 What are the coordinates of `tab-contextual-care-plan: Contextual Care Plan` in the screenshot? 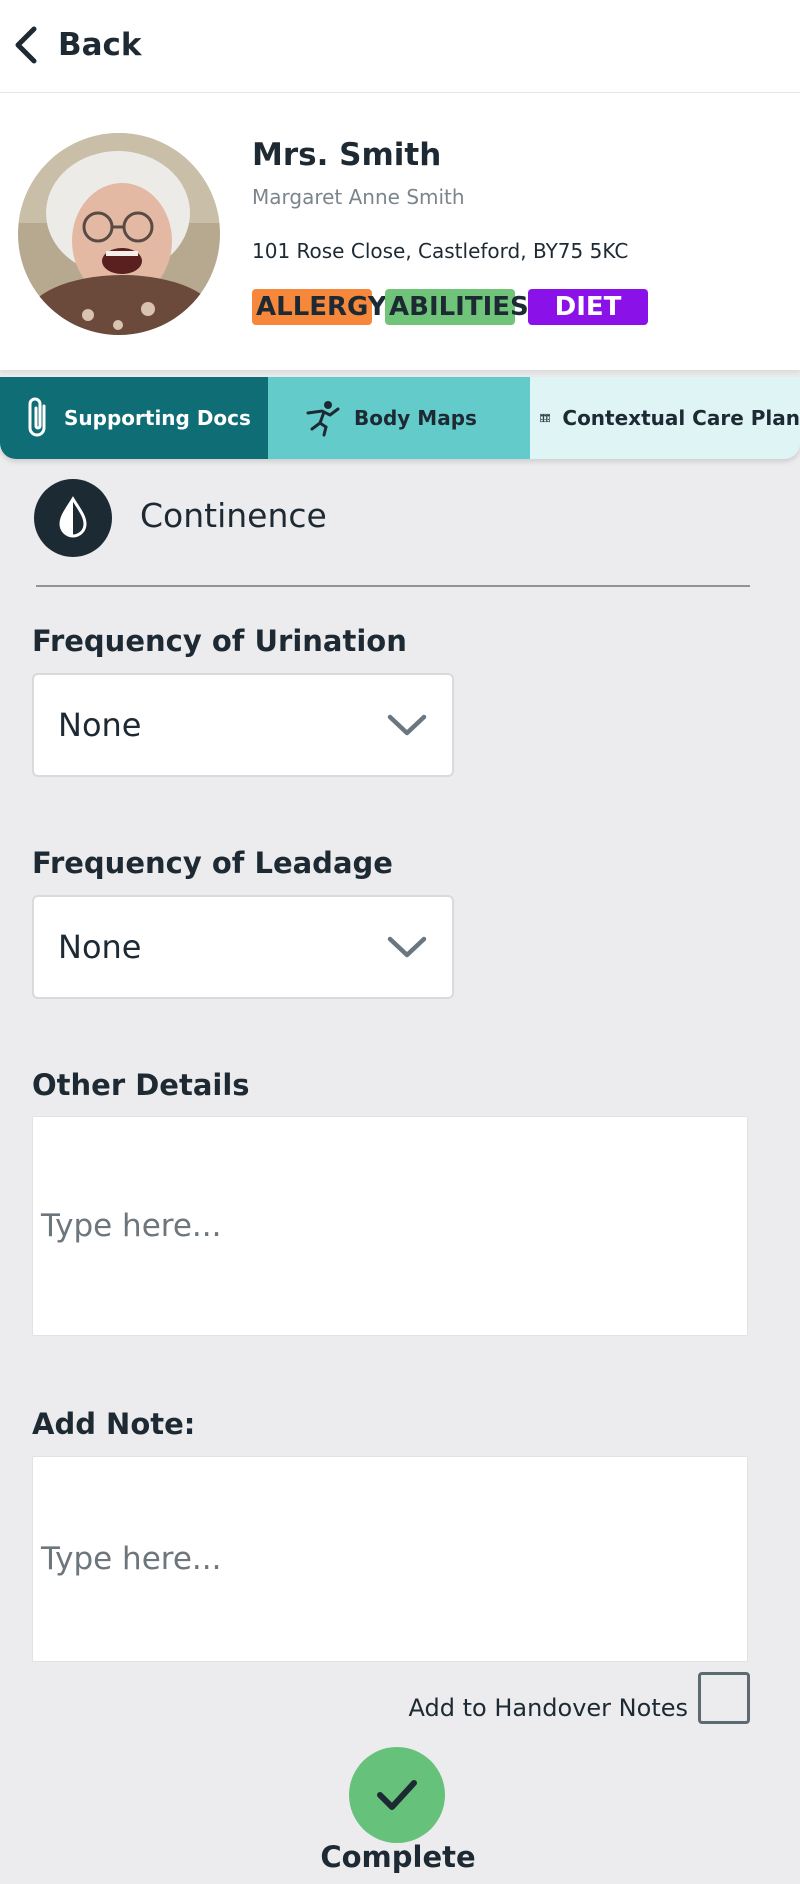 It's located at (665, 418).